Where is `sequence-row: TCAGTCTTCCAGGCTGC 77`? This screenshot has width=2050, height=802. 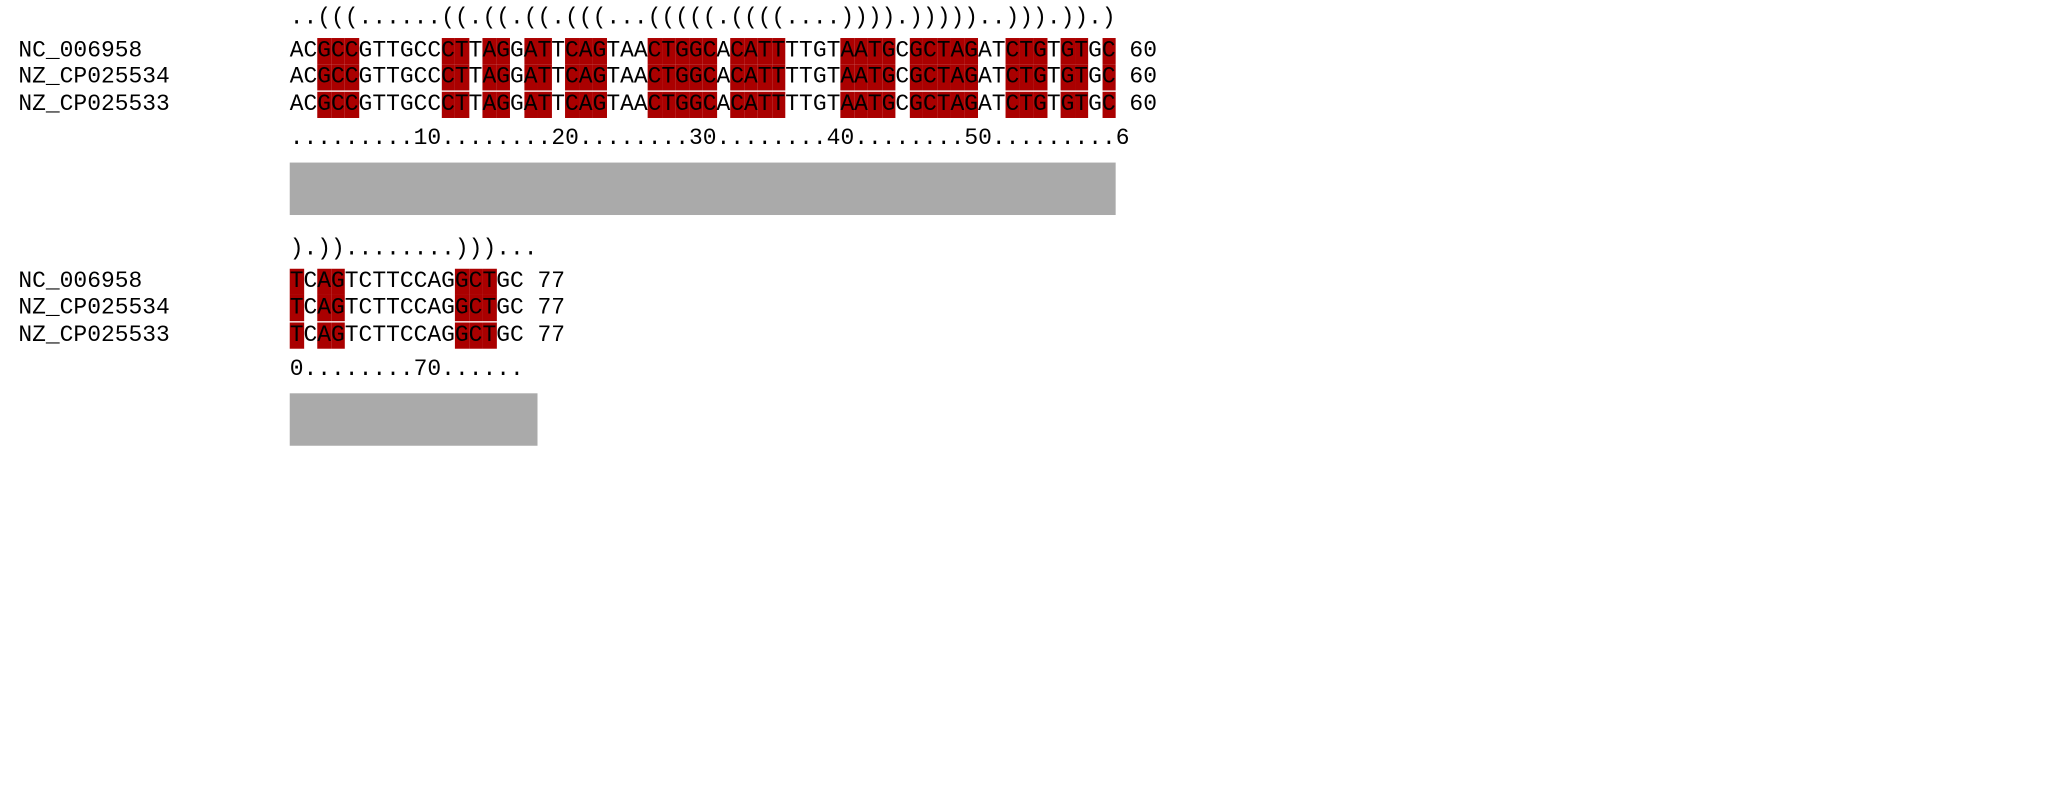 sequence-row: TCAGTCTTCCAGGCTGC 77 is located at coordinates (427, 308).